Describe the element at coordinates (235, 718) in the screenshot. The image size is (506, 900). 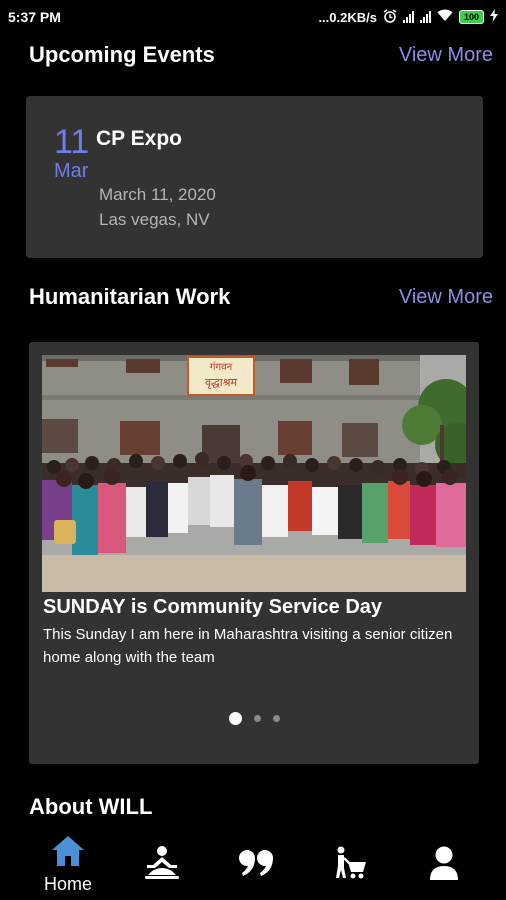
I see `carousel-dot-active` at that location.